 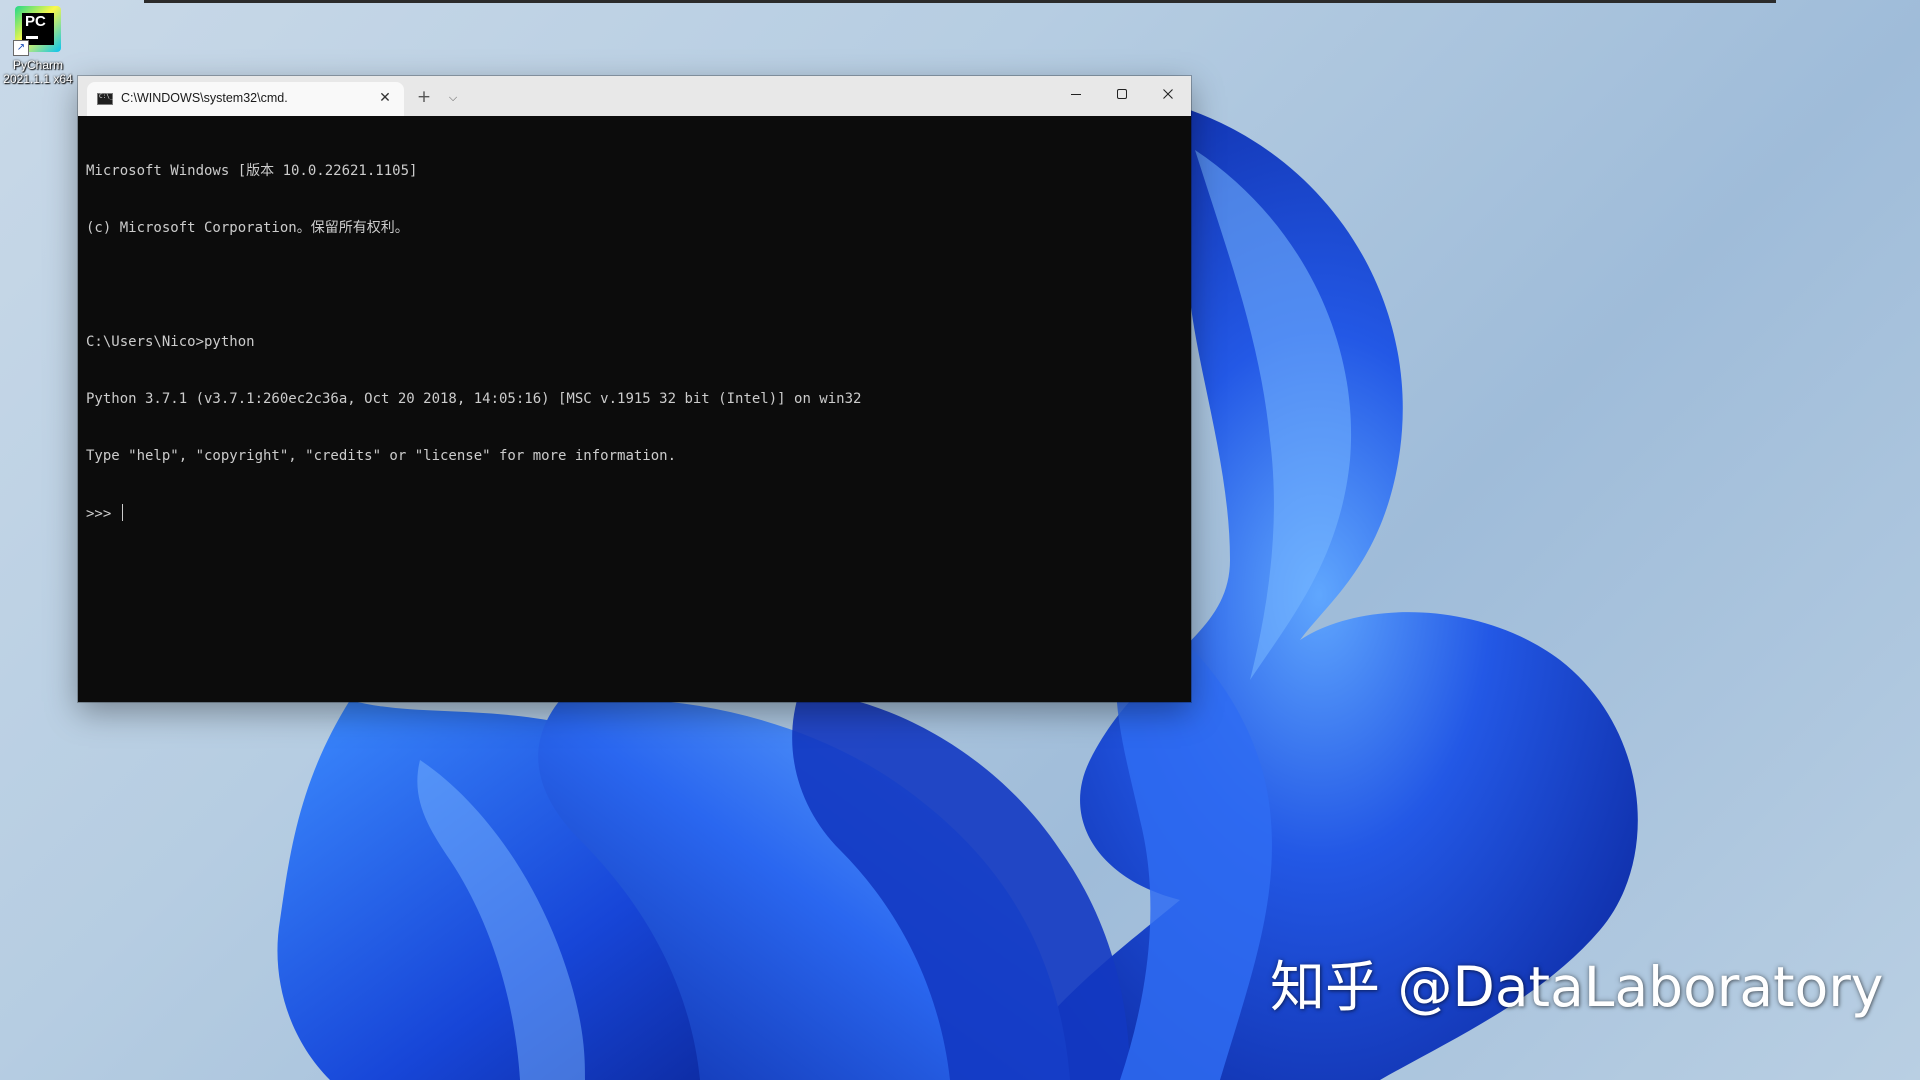 I want to click on console-line: (c) Microsoft Corporation。保留所有权利。, so click(x=247, y=228).